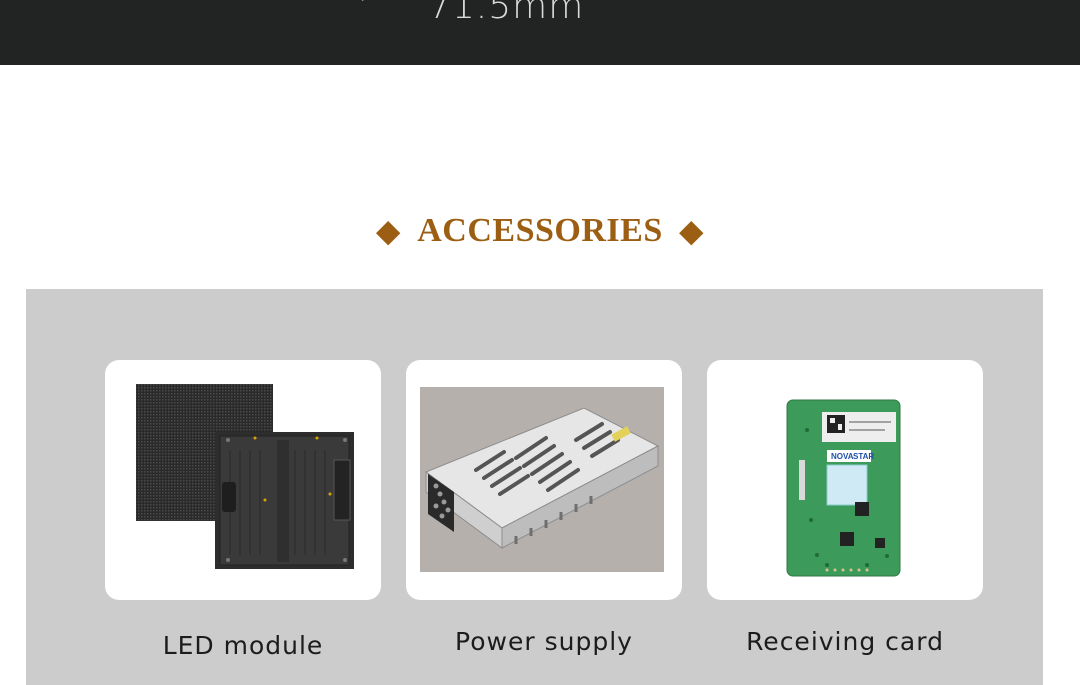 The height and width of the screenshot is (685, 1080). Describe the element at coordinates (540, 32) in the screenshot. I see `dimension-banner: 71.5mm` at that location.